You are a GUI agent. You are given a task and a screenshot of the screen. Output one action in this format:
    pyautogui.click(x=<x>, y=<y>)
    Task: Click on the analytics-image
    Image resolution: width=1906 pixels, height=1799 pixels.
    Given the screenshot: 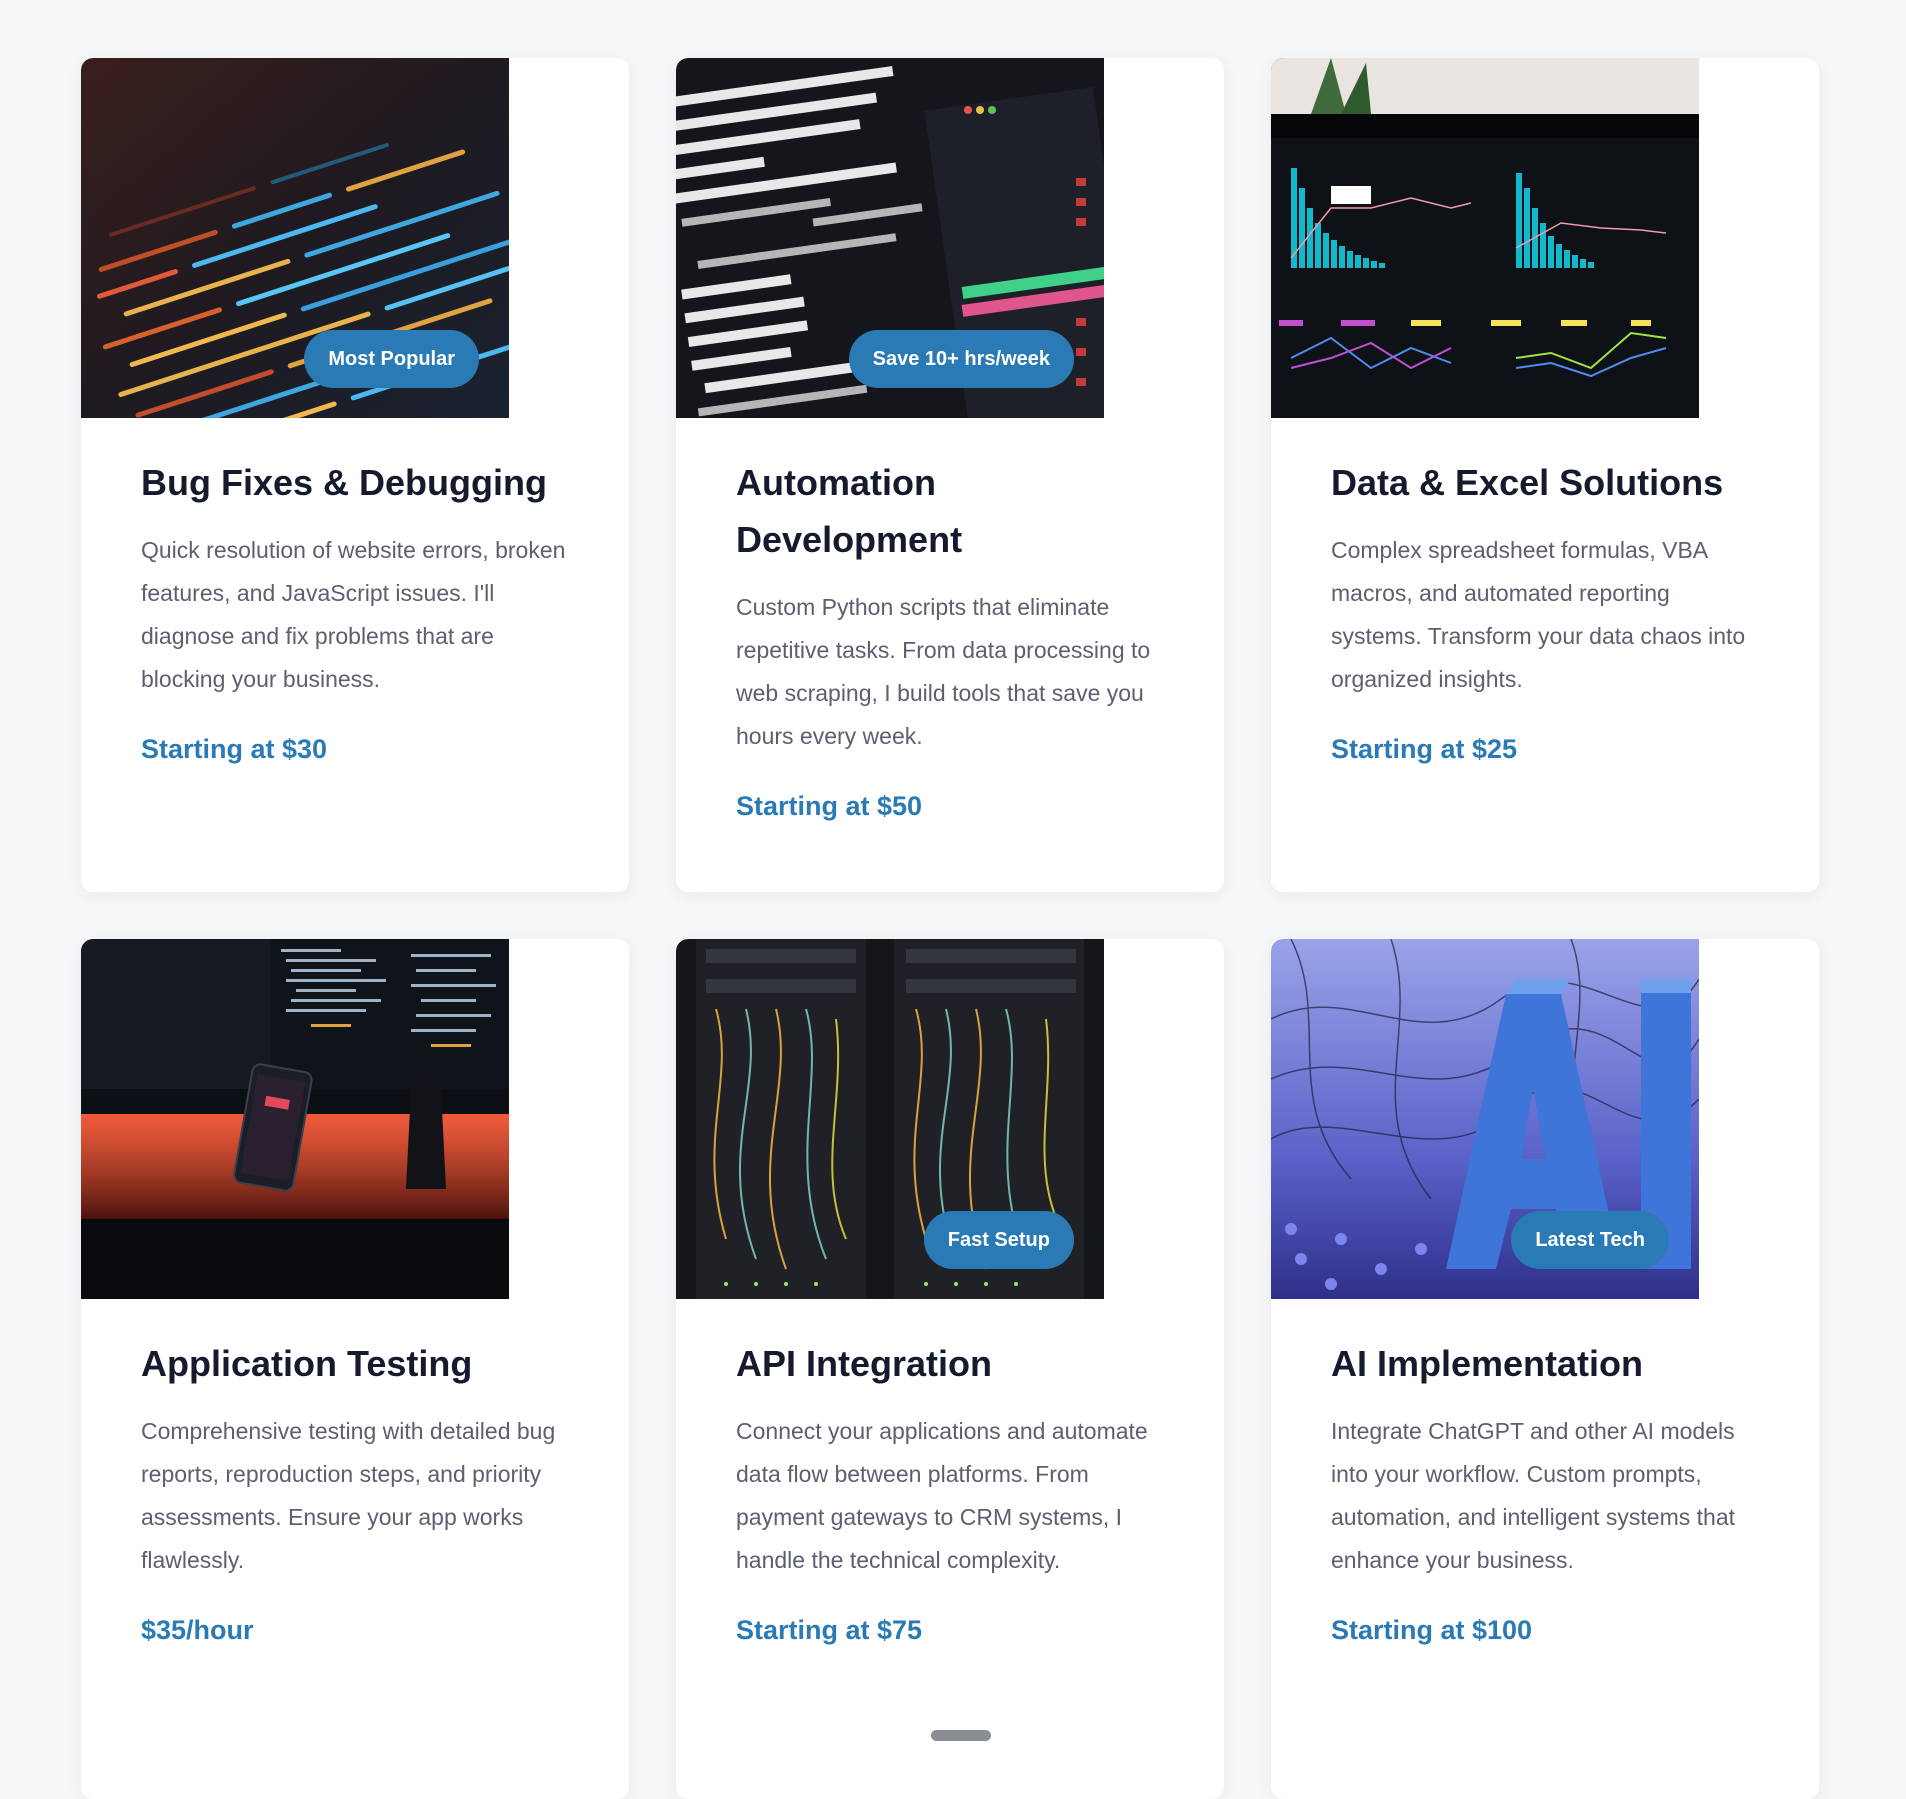 What is the action you would take?
    pyautogui.click(x=1485, y=238)
    